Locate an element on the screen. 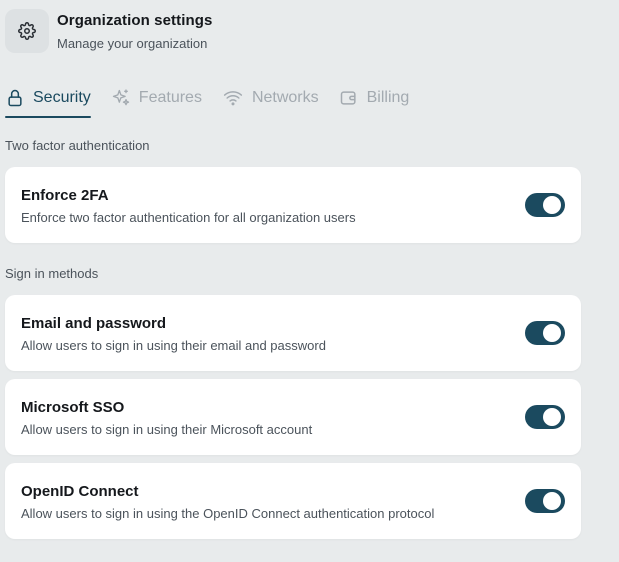 The height and width of the screenshot is (562, 619). page-subtitle: Manage your organization is located at coordinates (132, 43).